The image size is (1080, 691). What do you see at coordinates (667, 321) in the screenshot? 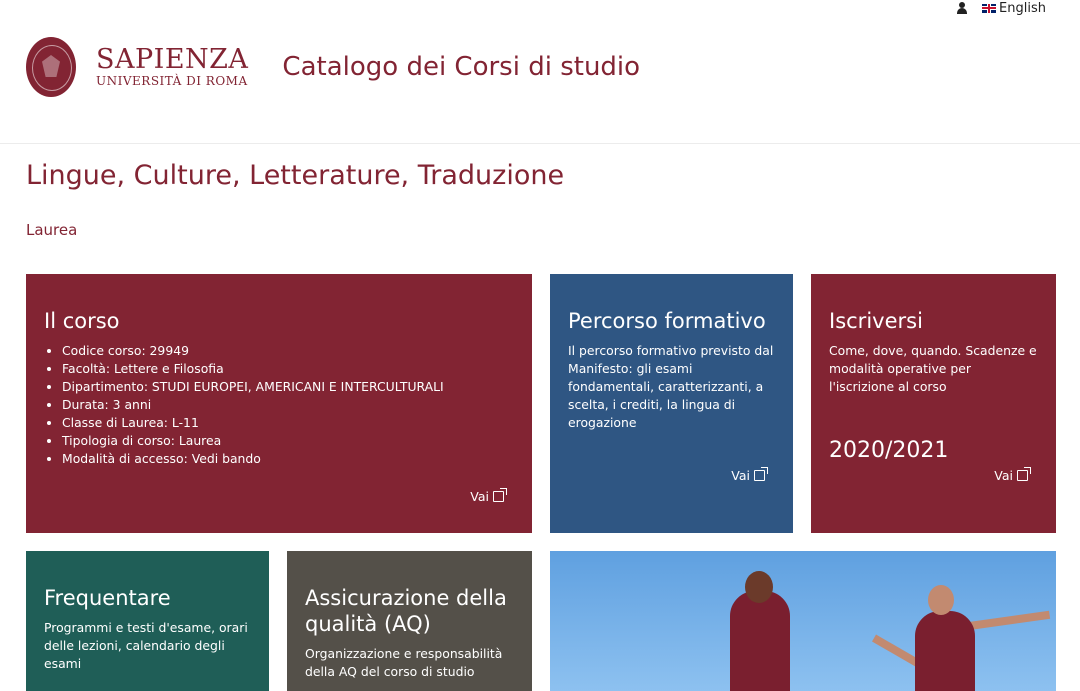
I see `card-title: Percorso formativo` at bounding box center [667, 321].